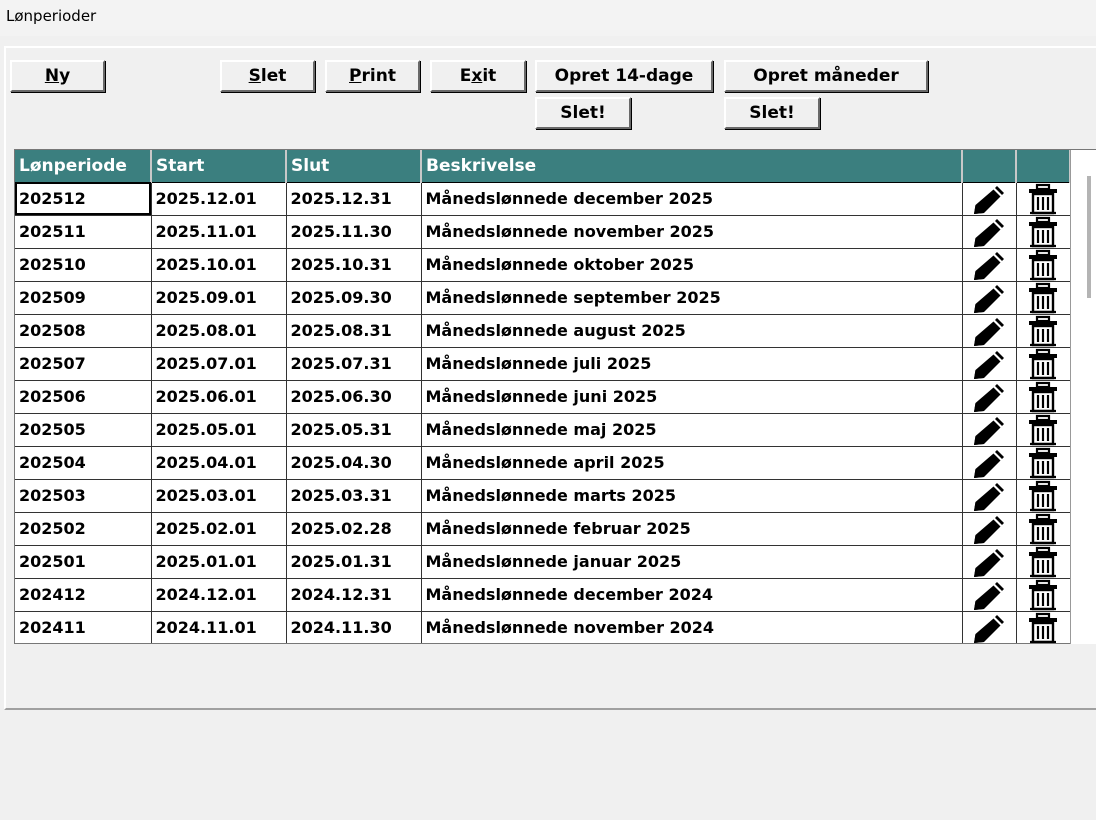  Describe the element at coordinates (692, 199) in the screenshot. I see `cell-description: Månedslønnede december 2025` at that location.